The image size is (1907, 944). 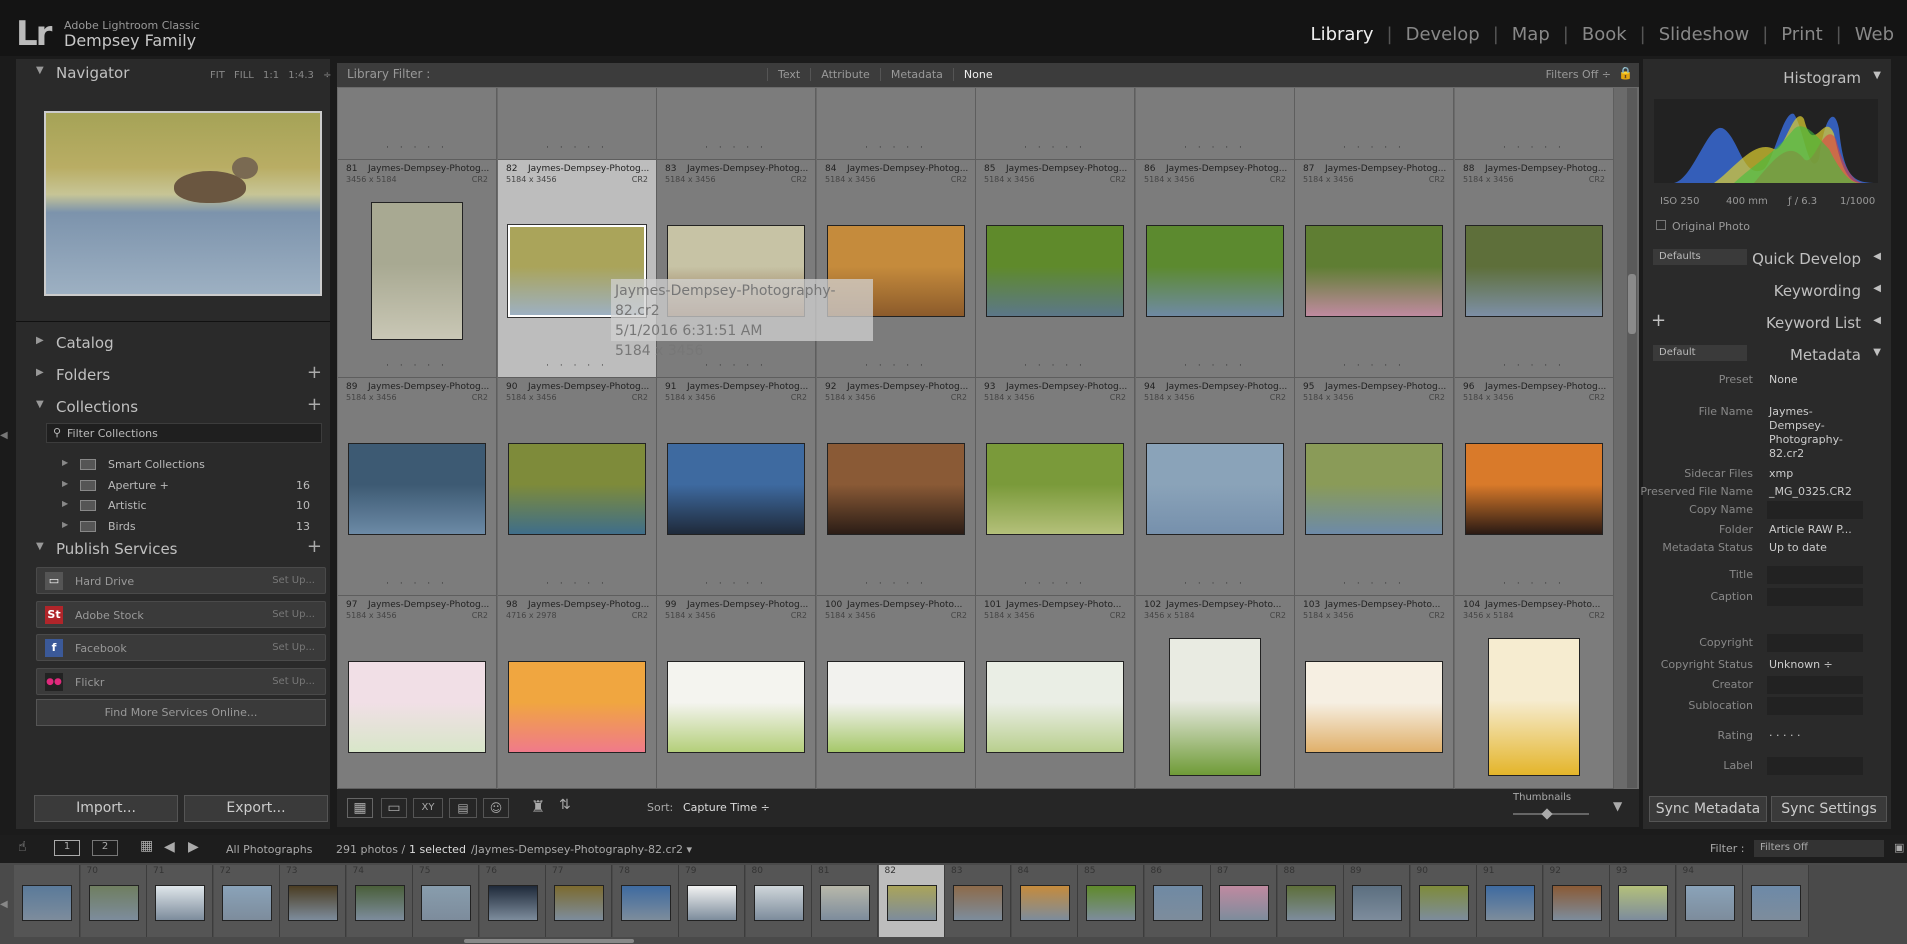 I want to click on filter-tab-metadata: Metadata, so click(x=916, y=74).